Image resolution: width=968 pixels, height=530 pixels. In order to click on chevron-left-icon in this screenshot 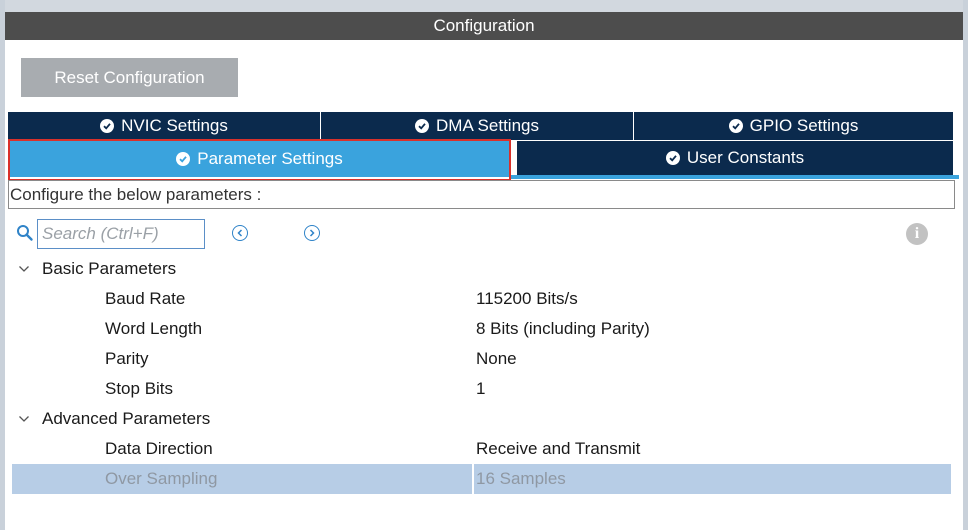, I will do `click(240, 233)`.